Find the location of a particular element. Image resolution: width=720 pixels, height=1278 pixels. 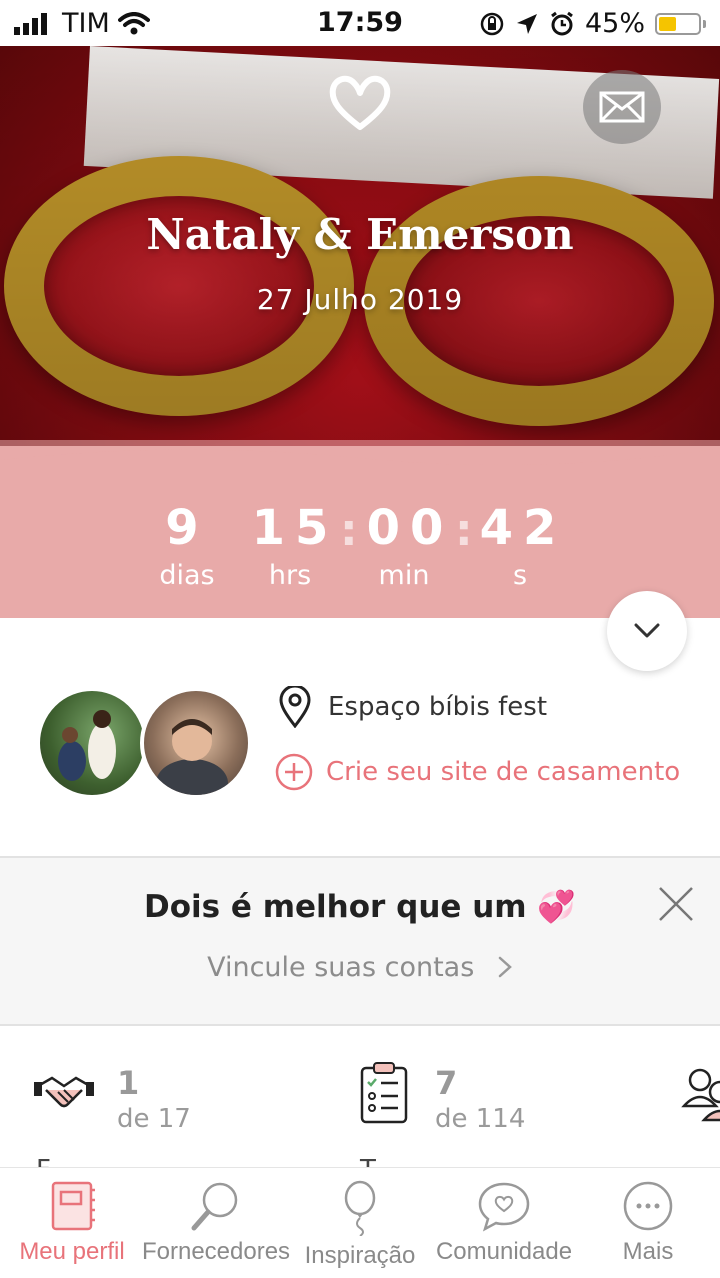

tab-label: Fornecedores is located at coordinates (216, 1251).